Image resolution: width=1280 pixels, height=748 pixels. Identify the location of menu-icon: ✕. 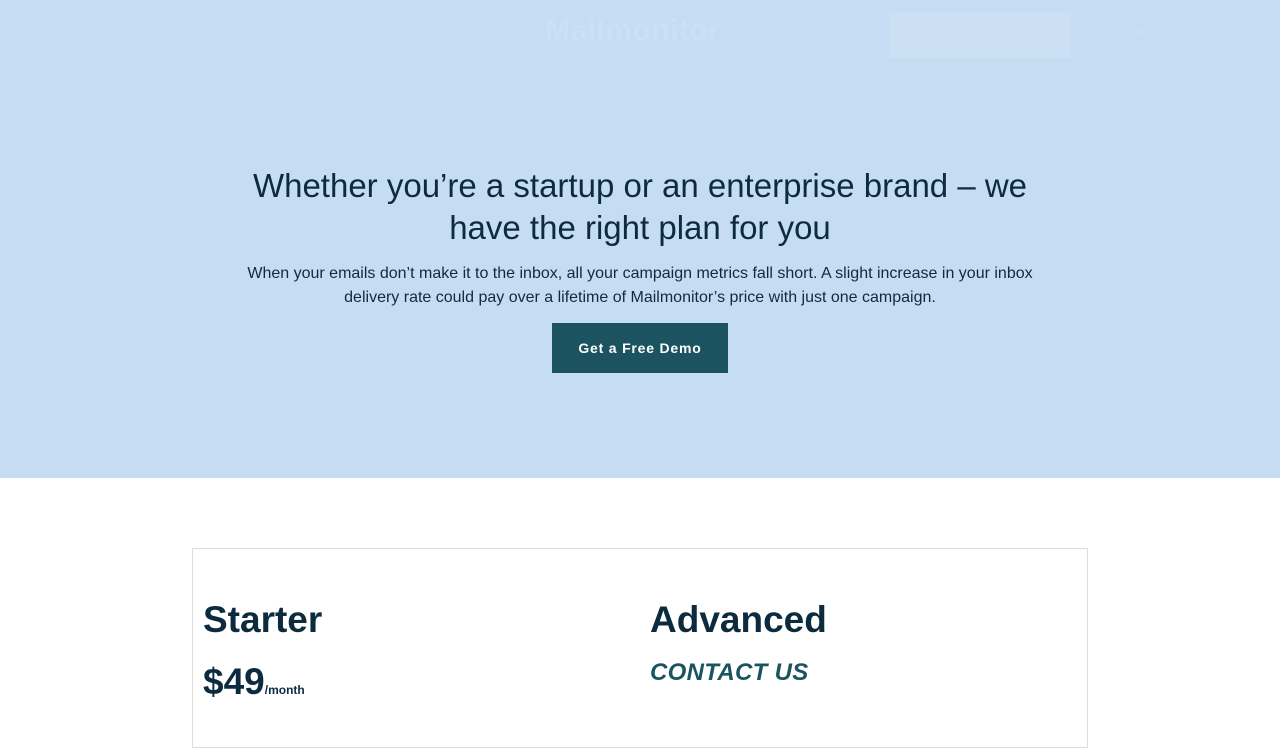
(1141, 32).